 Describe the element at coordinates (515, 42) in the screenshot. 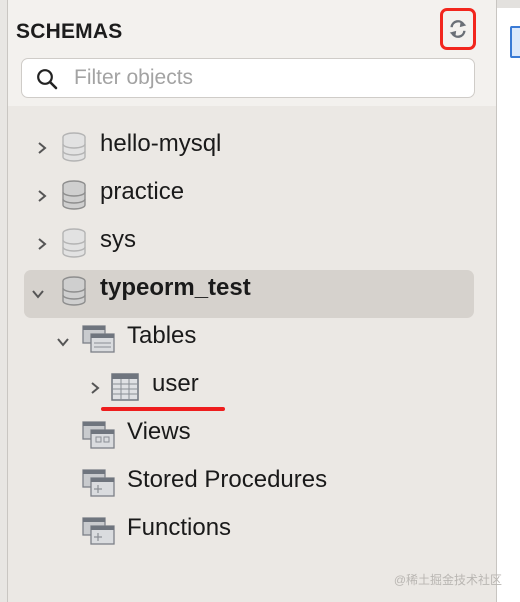

I see `document-icon` at that location.